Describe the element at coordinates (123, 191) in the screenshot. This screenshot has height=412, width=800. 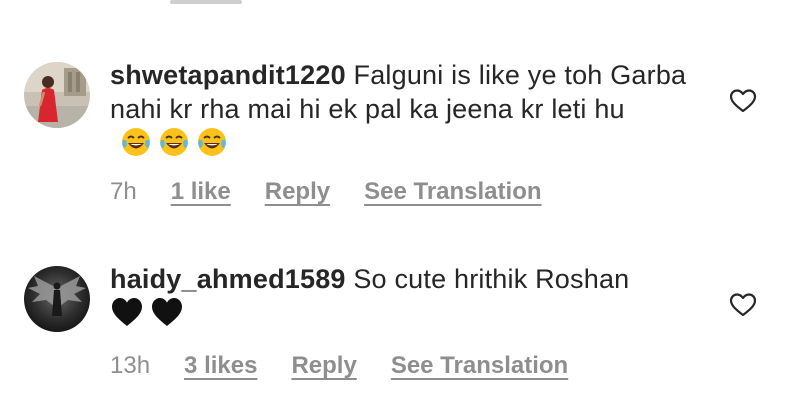
I see `comment-timestamp: 7h` at that location.